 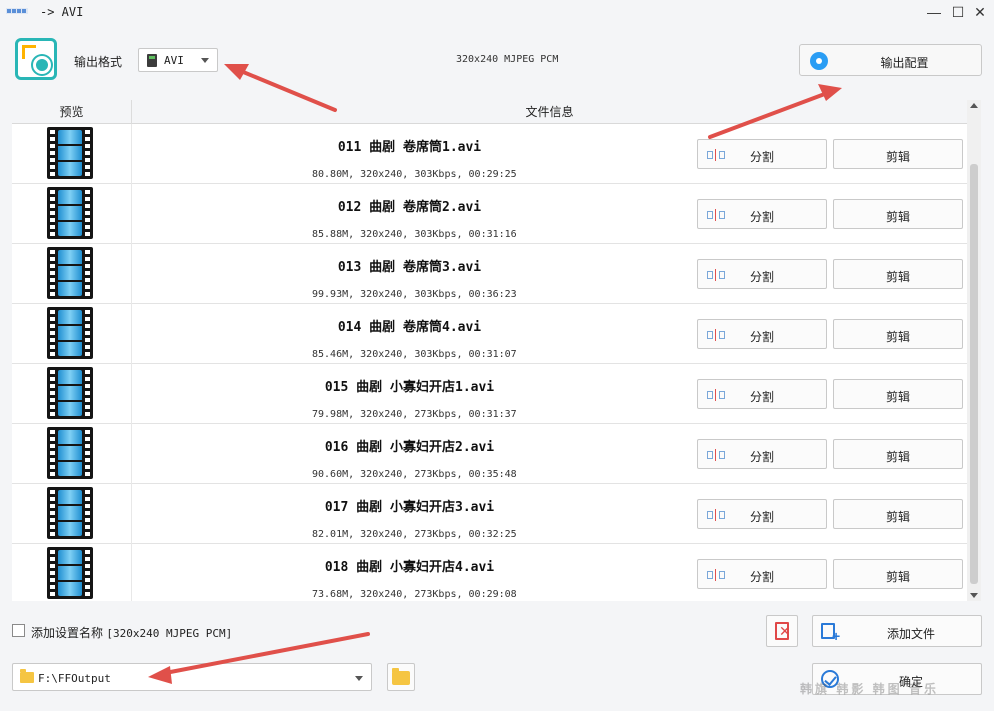 I want to click on output-config-button: 输出配置, so click(x=890, y=60).